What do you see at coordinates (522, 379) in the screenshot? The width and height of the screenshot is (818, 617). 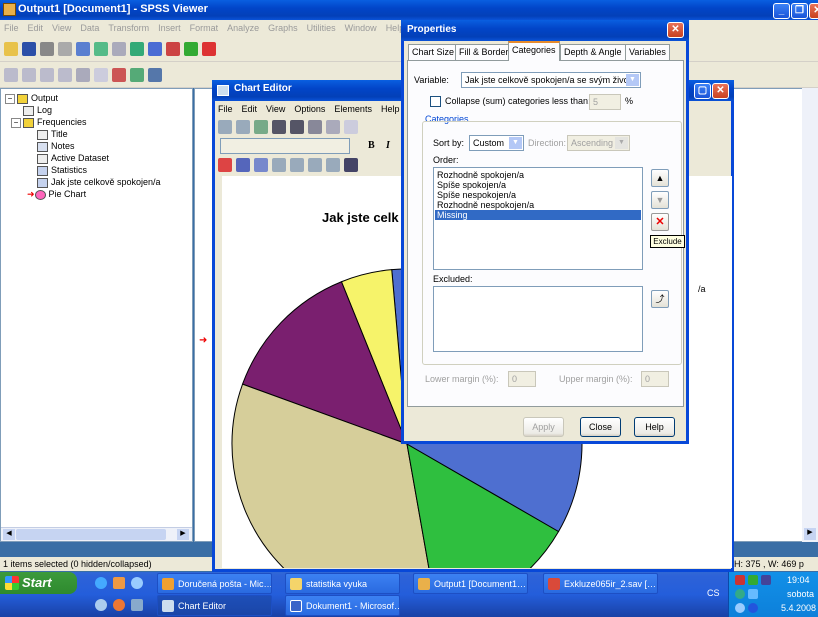 I see `lower-margin-input: 0` at bounding box center [522, 379].